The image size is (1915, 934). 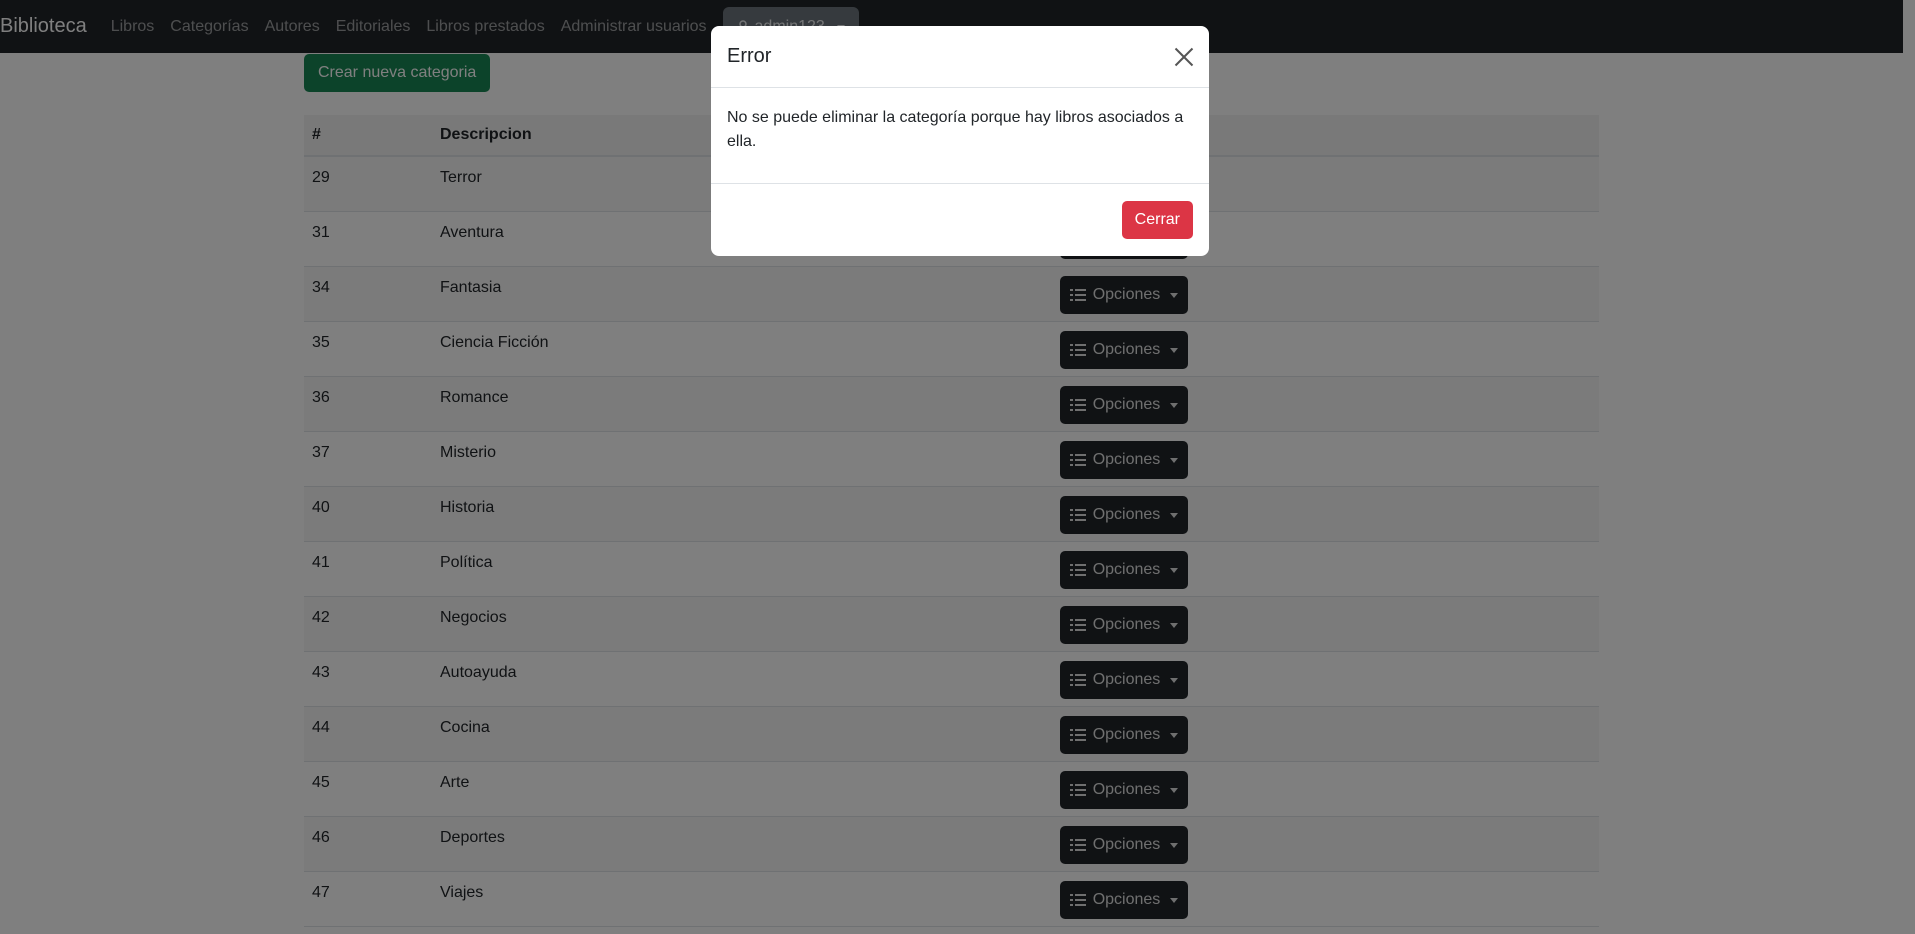 I want to click on modal-footer: Cerrar, so click(x=960, y=220).